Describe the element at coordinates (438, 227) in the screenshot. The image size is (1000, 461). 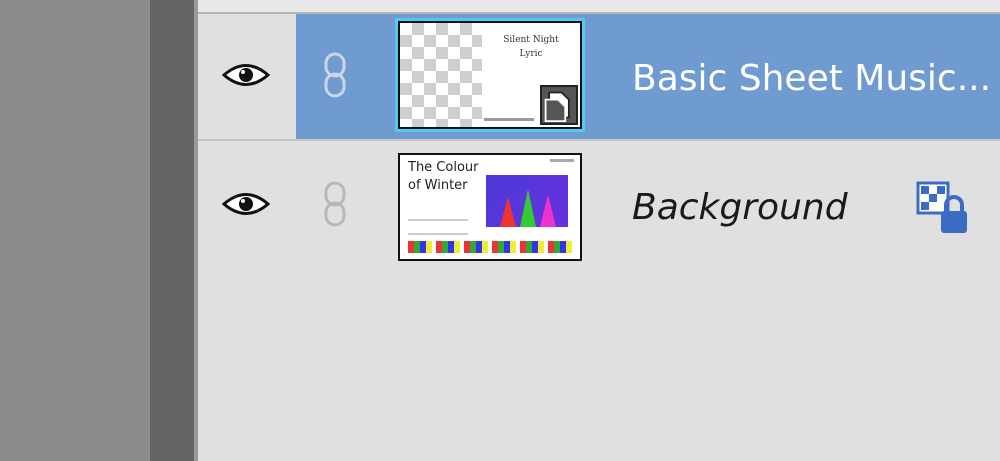
I see `thumbnail-lines` at that location.